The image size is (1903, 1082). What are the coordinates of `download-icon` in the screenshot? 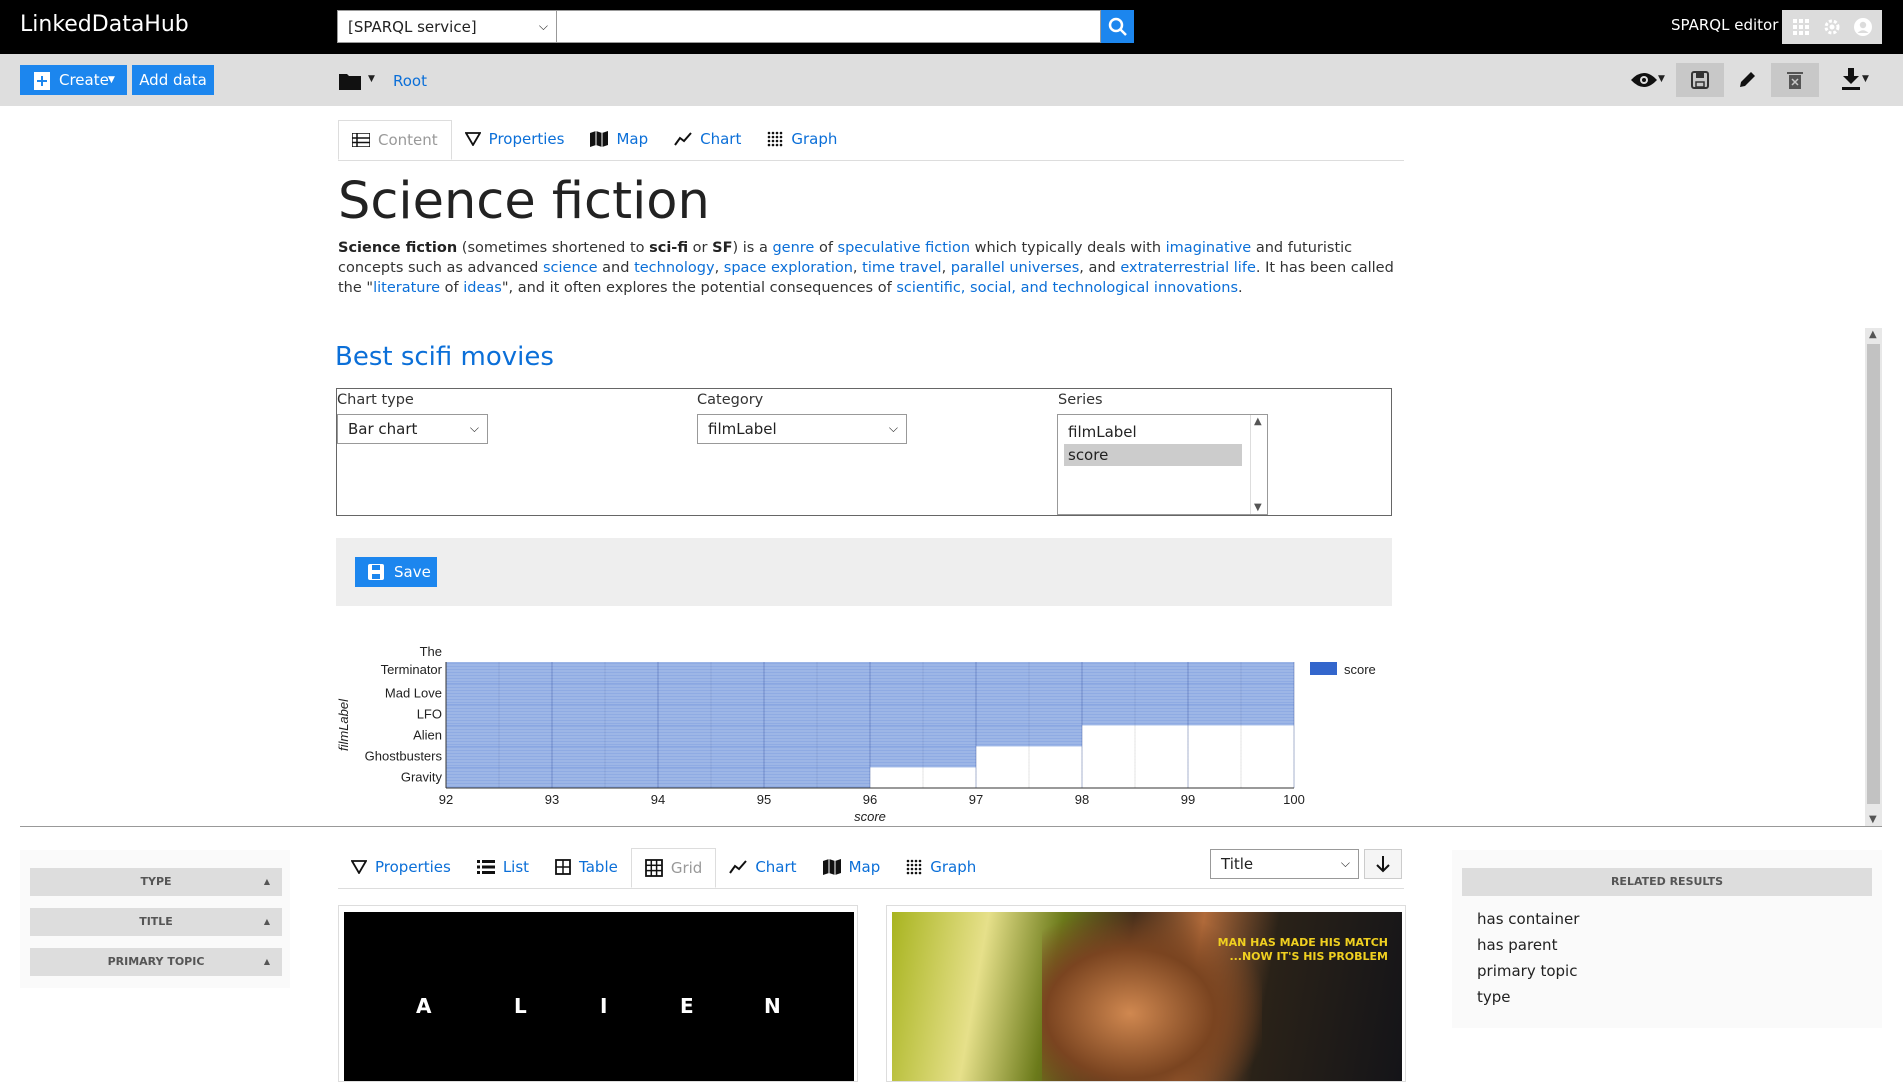 It's located at (1851, 79).